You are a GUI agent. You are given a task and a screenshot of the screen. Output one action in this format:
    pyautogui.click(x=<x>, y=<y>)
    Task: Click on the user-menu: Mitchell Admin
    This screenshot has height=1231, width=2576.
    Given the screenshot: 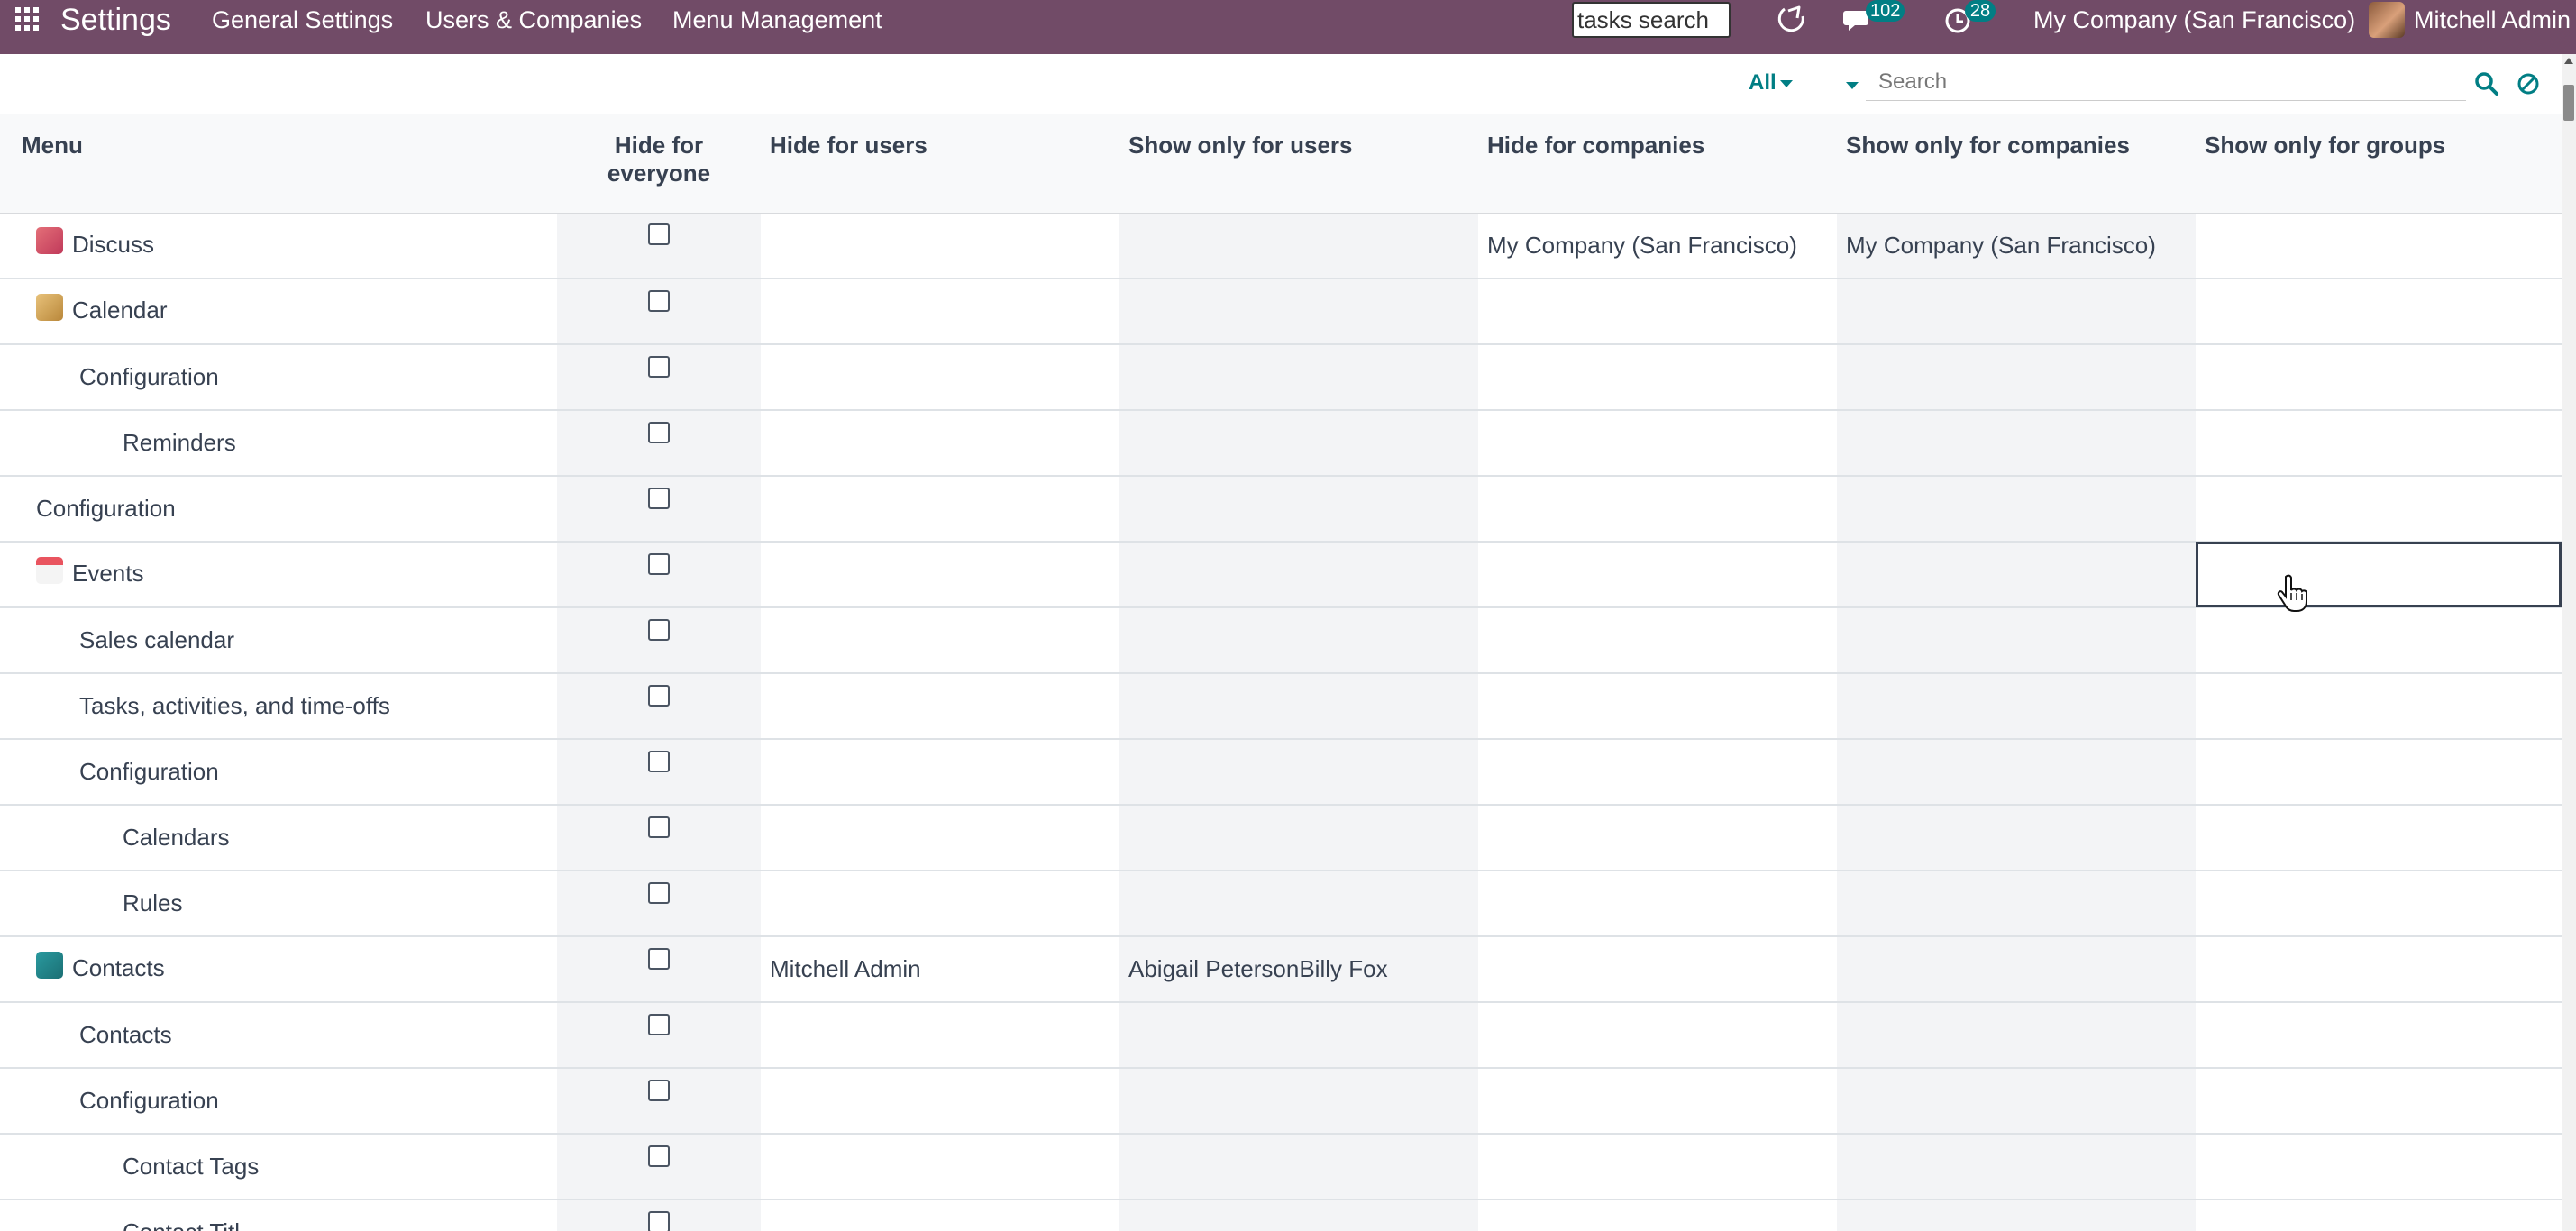 What is the action you would take?
    pyautogui.click(x=2492, y=20)
    